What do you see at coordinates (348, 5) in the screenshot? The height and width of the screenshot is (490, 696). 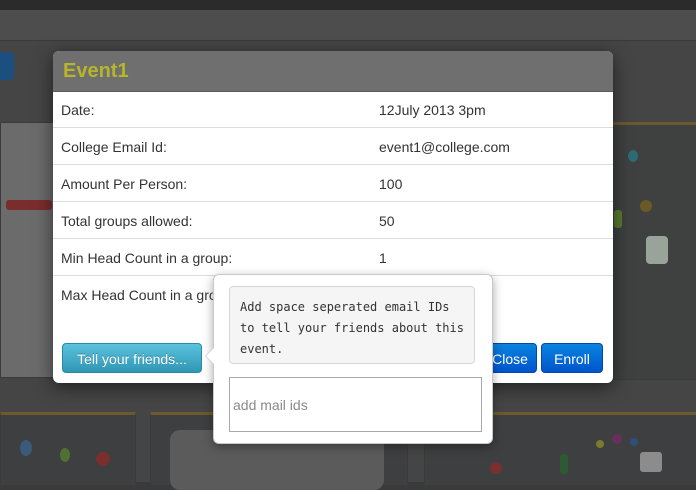 I see `top-navbar` at bounding box center [348, 5].